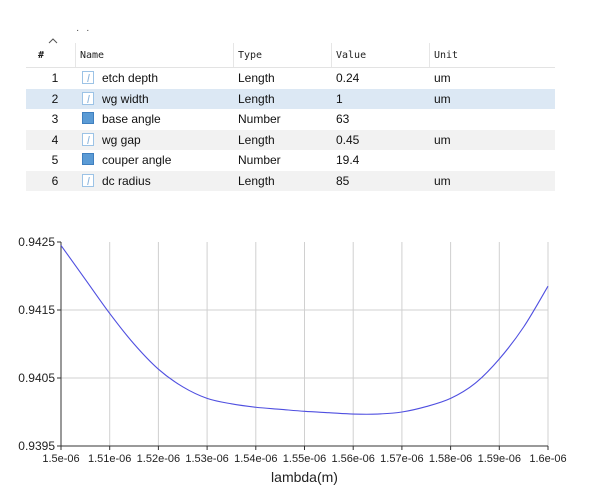 This screenshot has width=596, height=501. I want to click on row-number: 5, so click(55, 160).